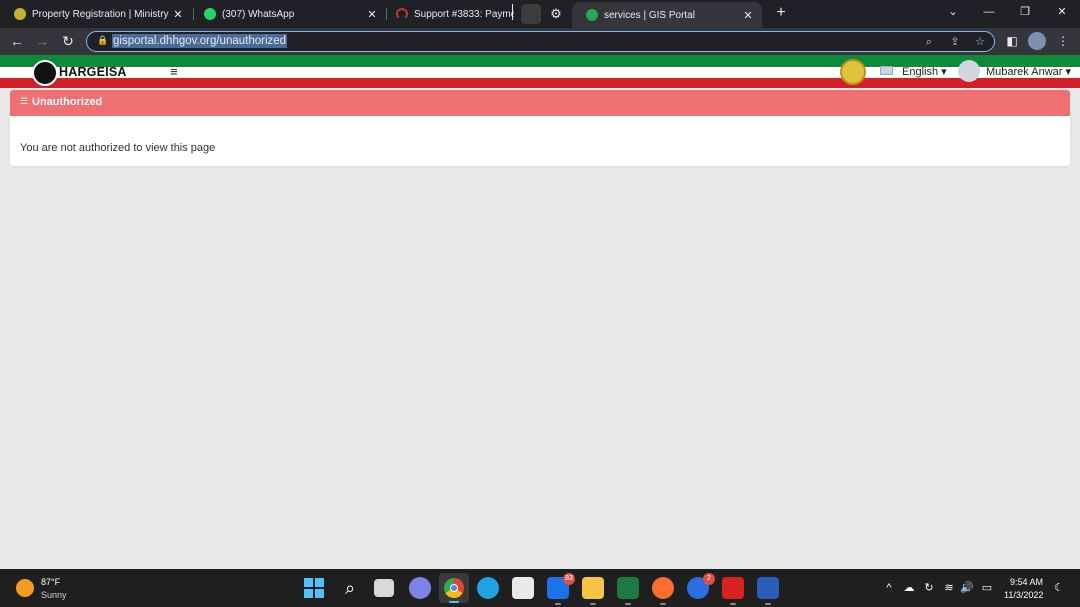  What do you see at coordinates (512, 12) in the screenshot?
I see `tab-divider` at bounding box center [512, 12].